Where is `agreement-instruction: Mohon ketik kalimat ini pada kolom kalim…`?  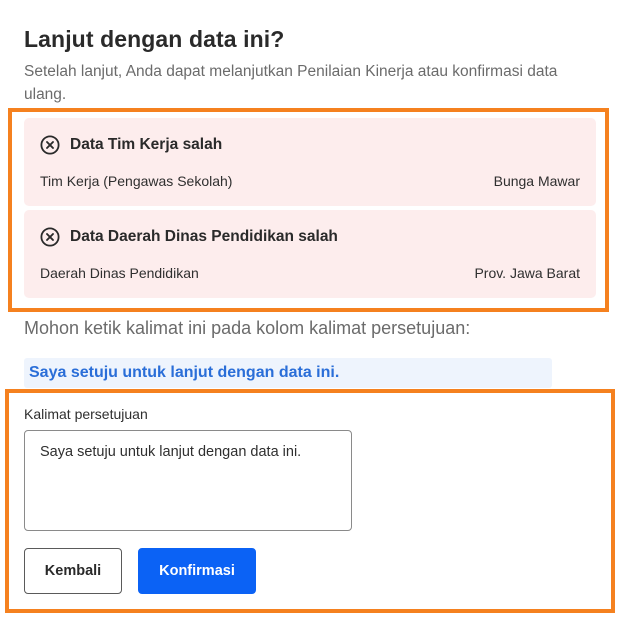
agreement-instruction: Mohon ketik kalimat ini pada kolom kalim… is located at coordinates (247, 328).